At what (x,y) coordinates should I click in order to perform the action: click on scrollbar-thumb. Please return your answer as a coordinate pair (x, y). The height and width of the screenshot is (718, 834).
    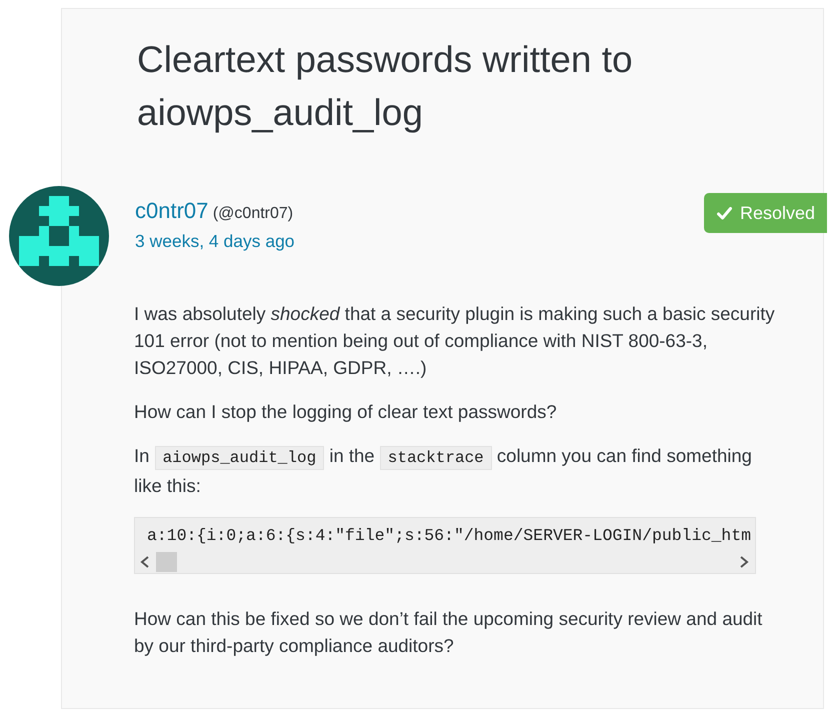
    Looking at the image, I should click on (166, 562).